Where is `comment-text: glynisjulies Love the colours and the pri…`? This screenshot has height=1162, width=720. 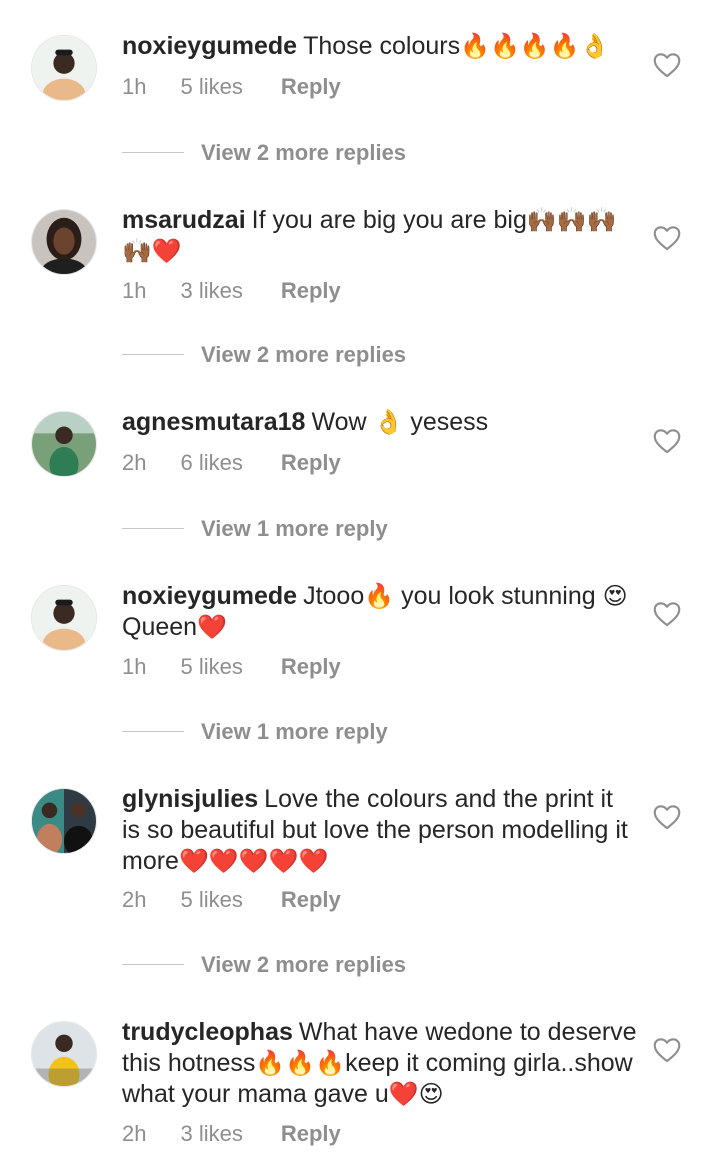 comment-text: glynisjulies Love the colours and the pri… is located at coordinates (379, 830).